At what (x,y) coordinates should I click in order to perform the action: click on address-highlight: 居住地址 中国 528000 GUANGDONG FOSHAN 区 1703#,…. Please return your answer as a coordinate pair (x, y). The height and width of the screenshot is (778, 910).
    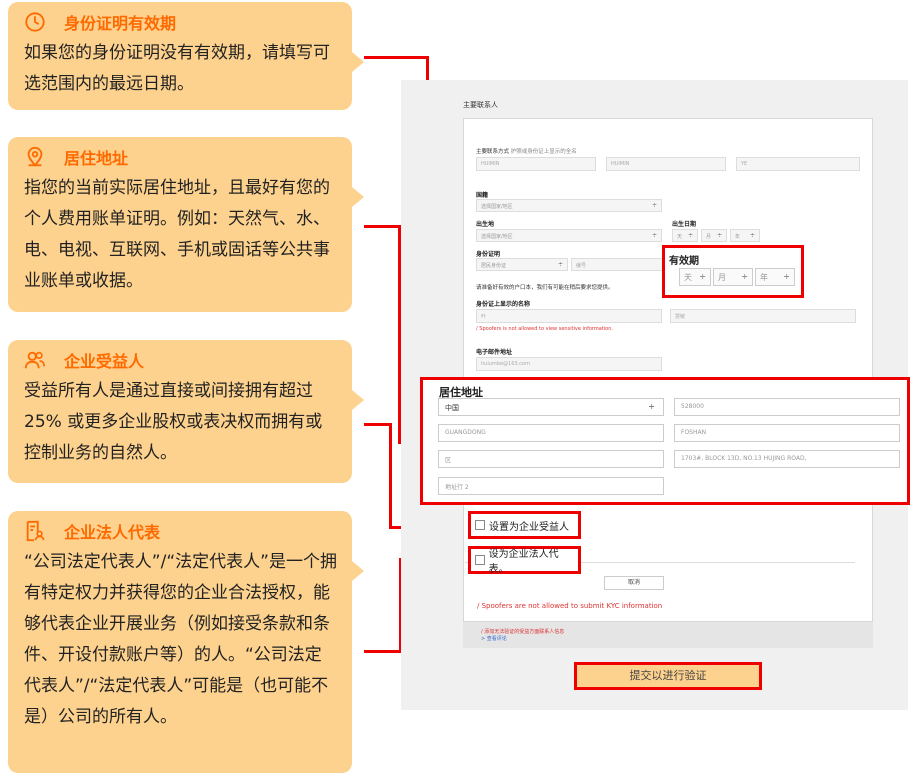
    Looking at the image, I should click on (665, 441).